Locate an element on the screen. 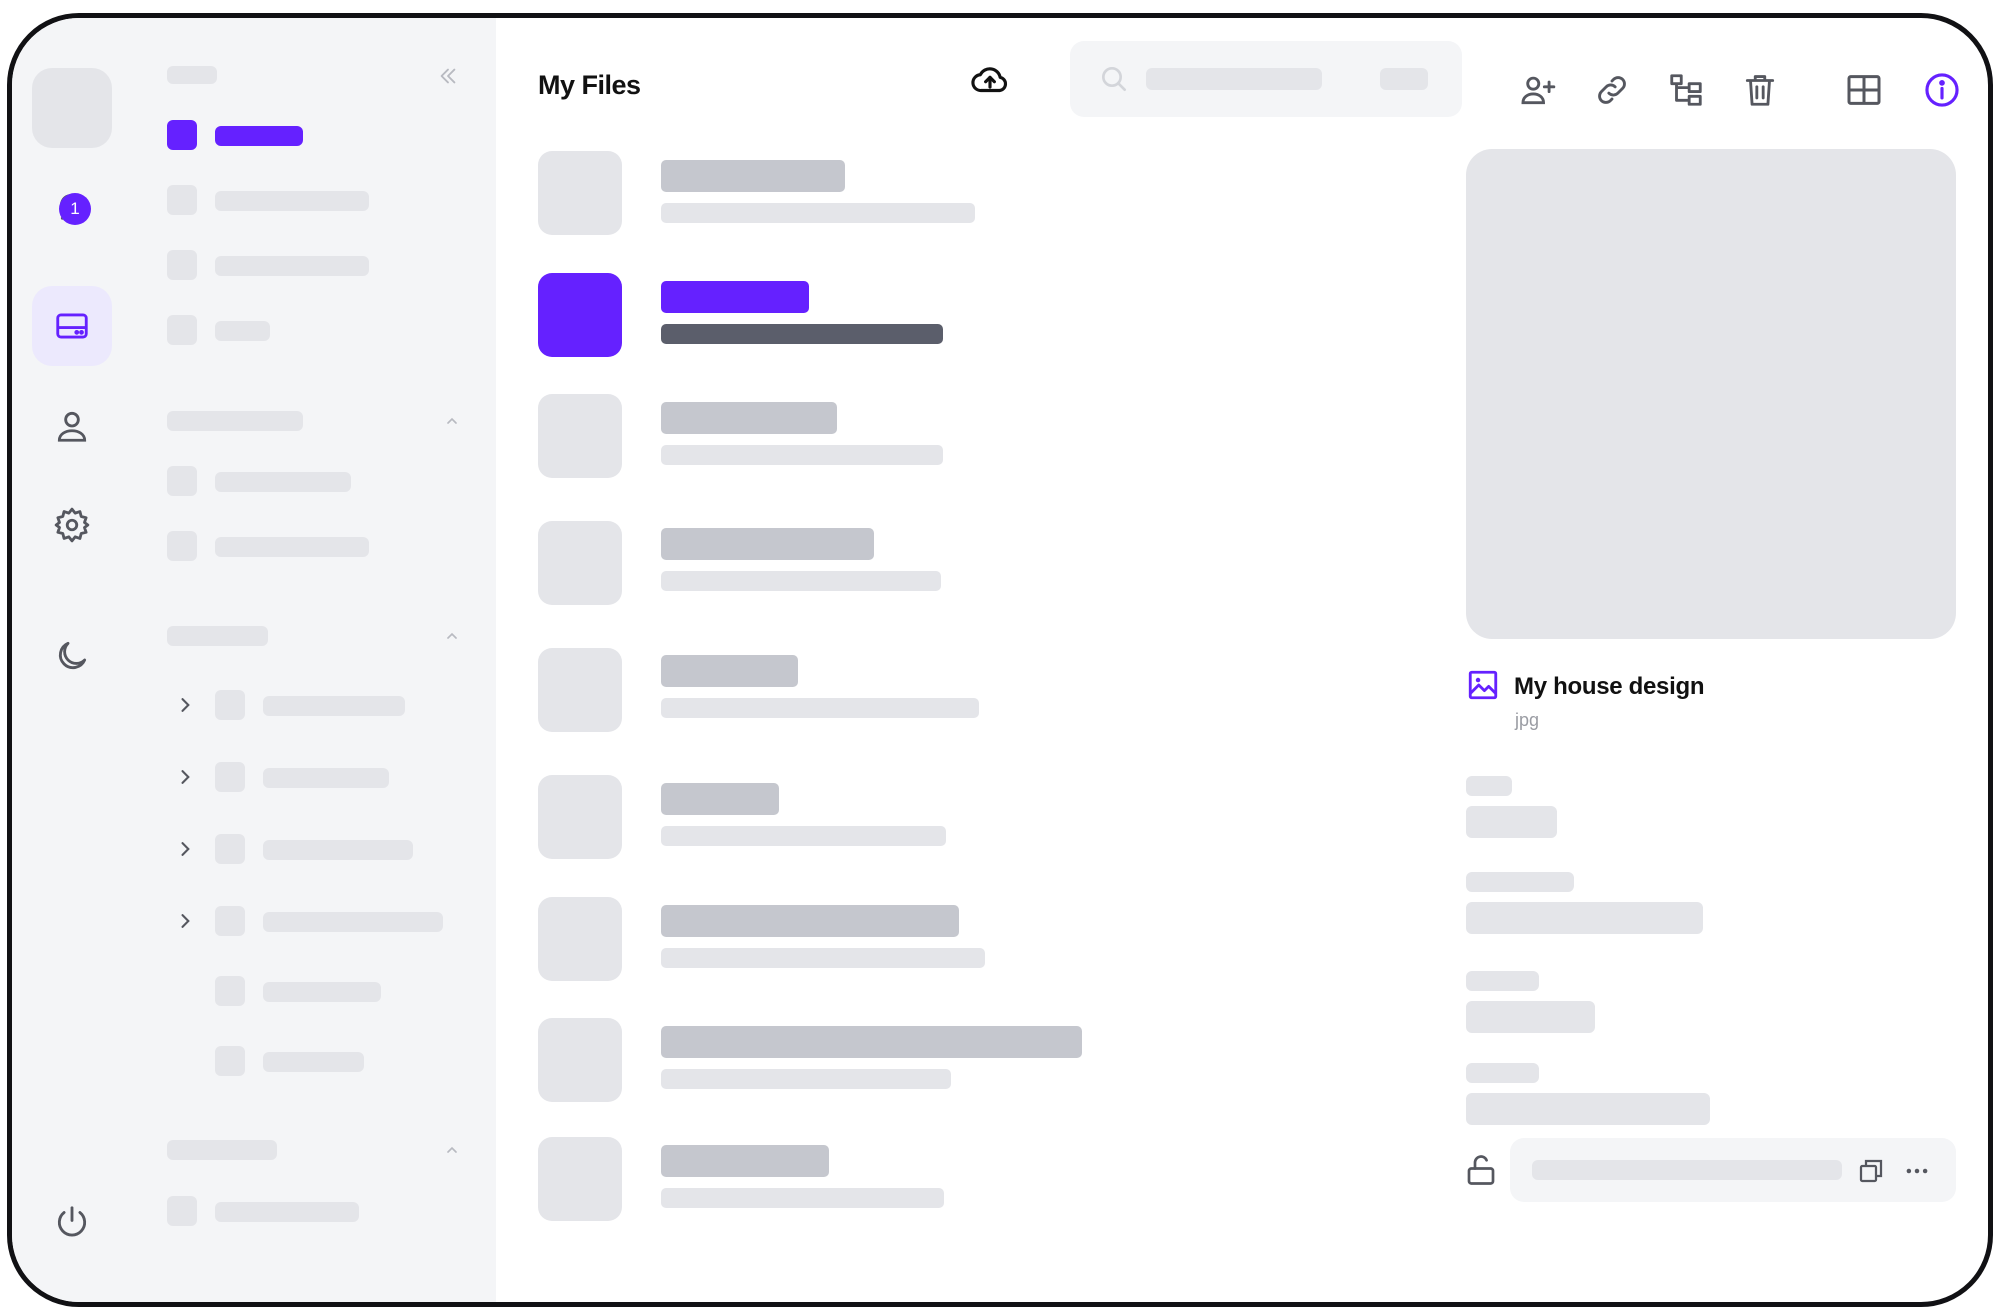  trash-icon is located at coordinates (1760, 90).